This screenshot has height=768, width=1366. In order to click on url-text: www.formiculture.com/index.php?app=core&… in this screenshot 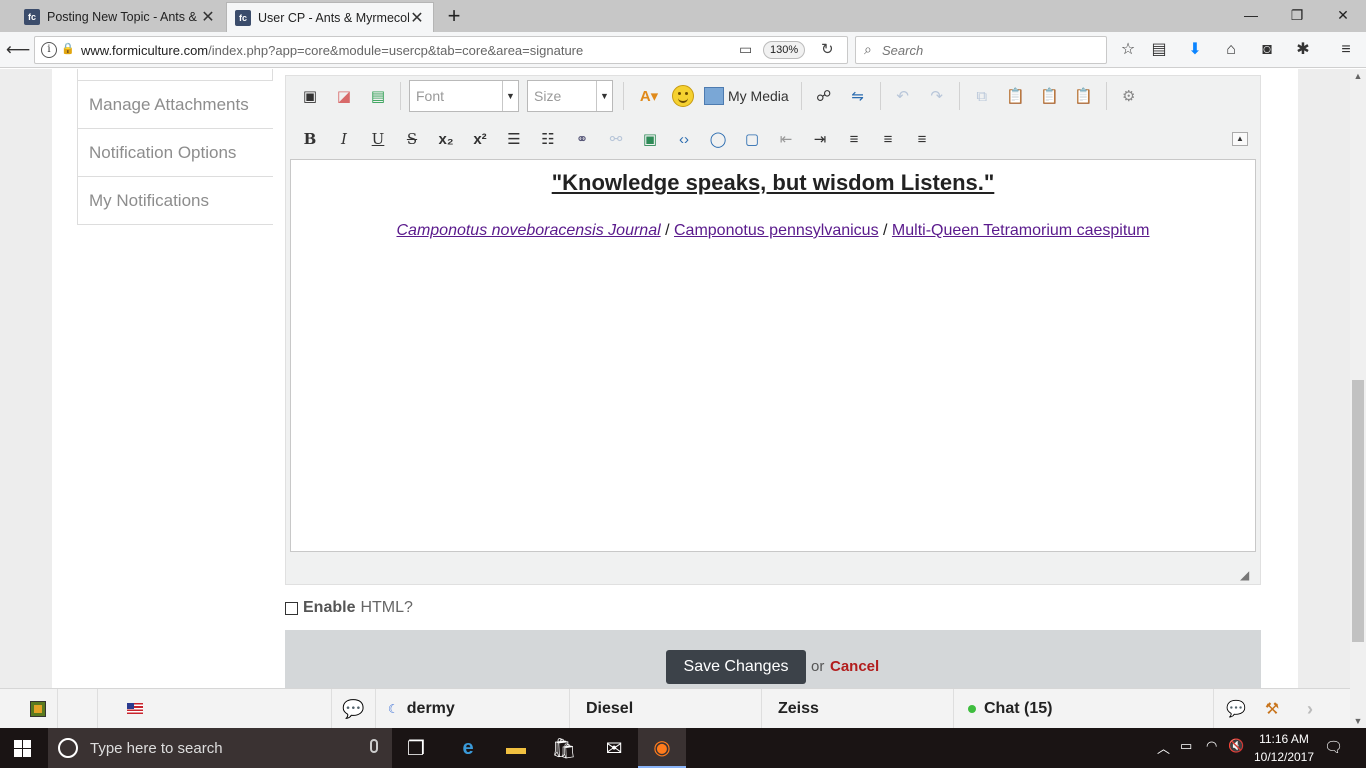, I will do `click(332, 50)`.